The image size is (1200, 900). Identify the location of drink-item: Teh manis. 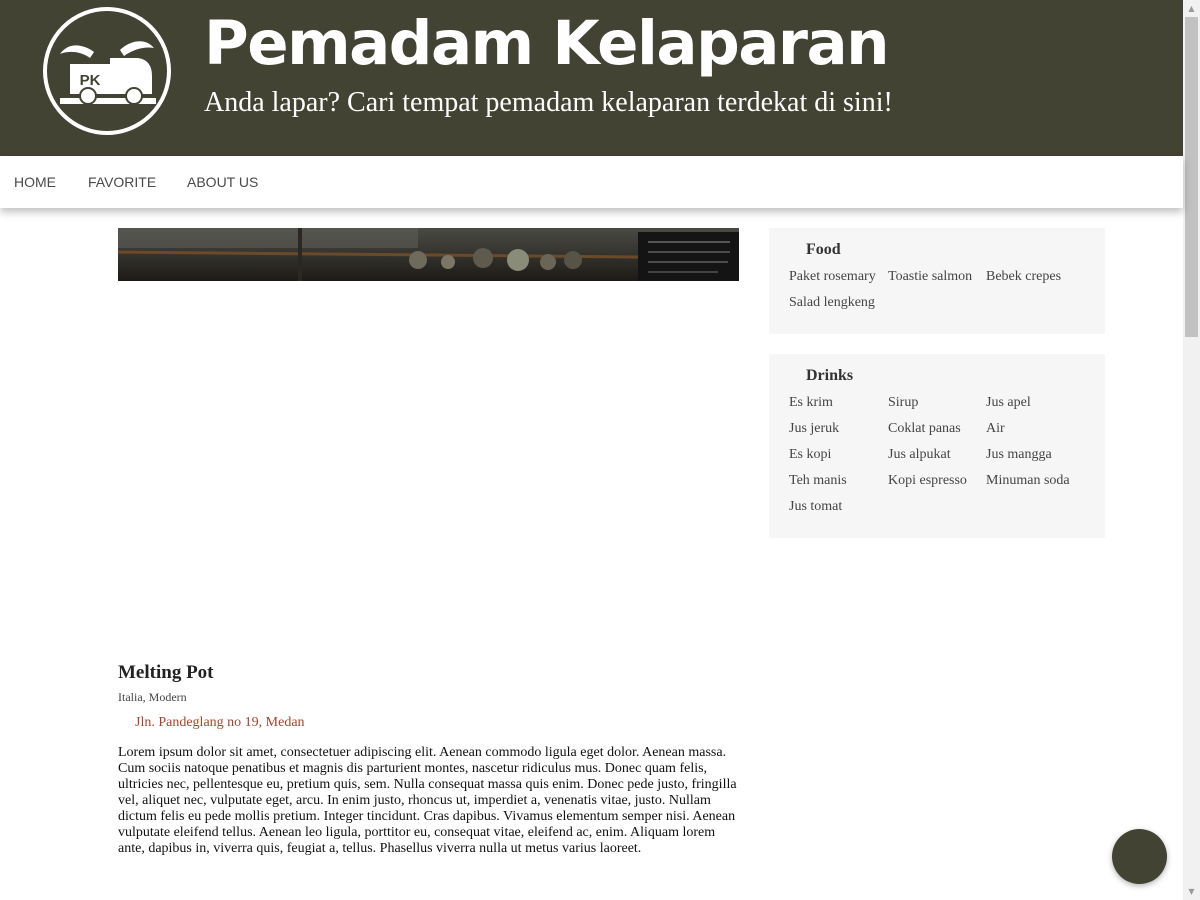
(838, 481).